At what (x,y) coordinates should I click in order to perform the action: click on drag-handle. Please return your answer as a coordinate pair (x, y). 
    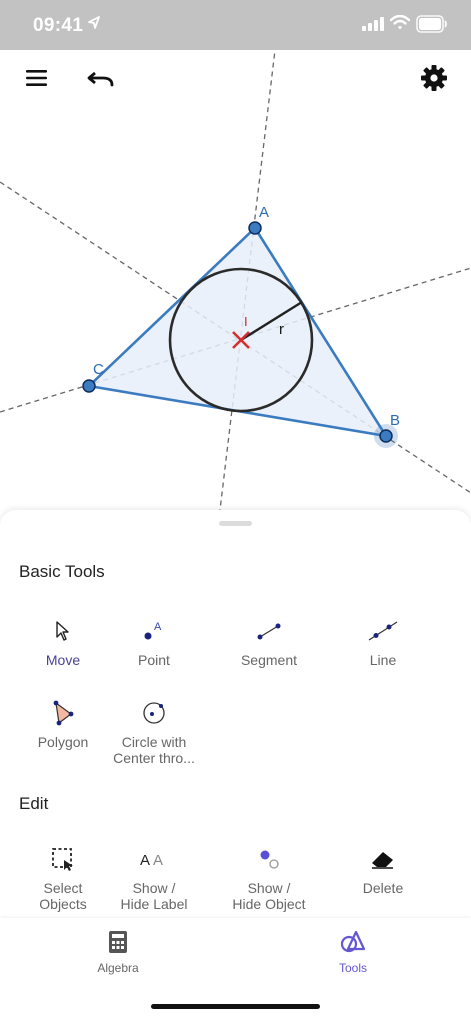
    Looking at the image, I should click on (235, 523).